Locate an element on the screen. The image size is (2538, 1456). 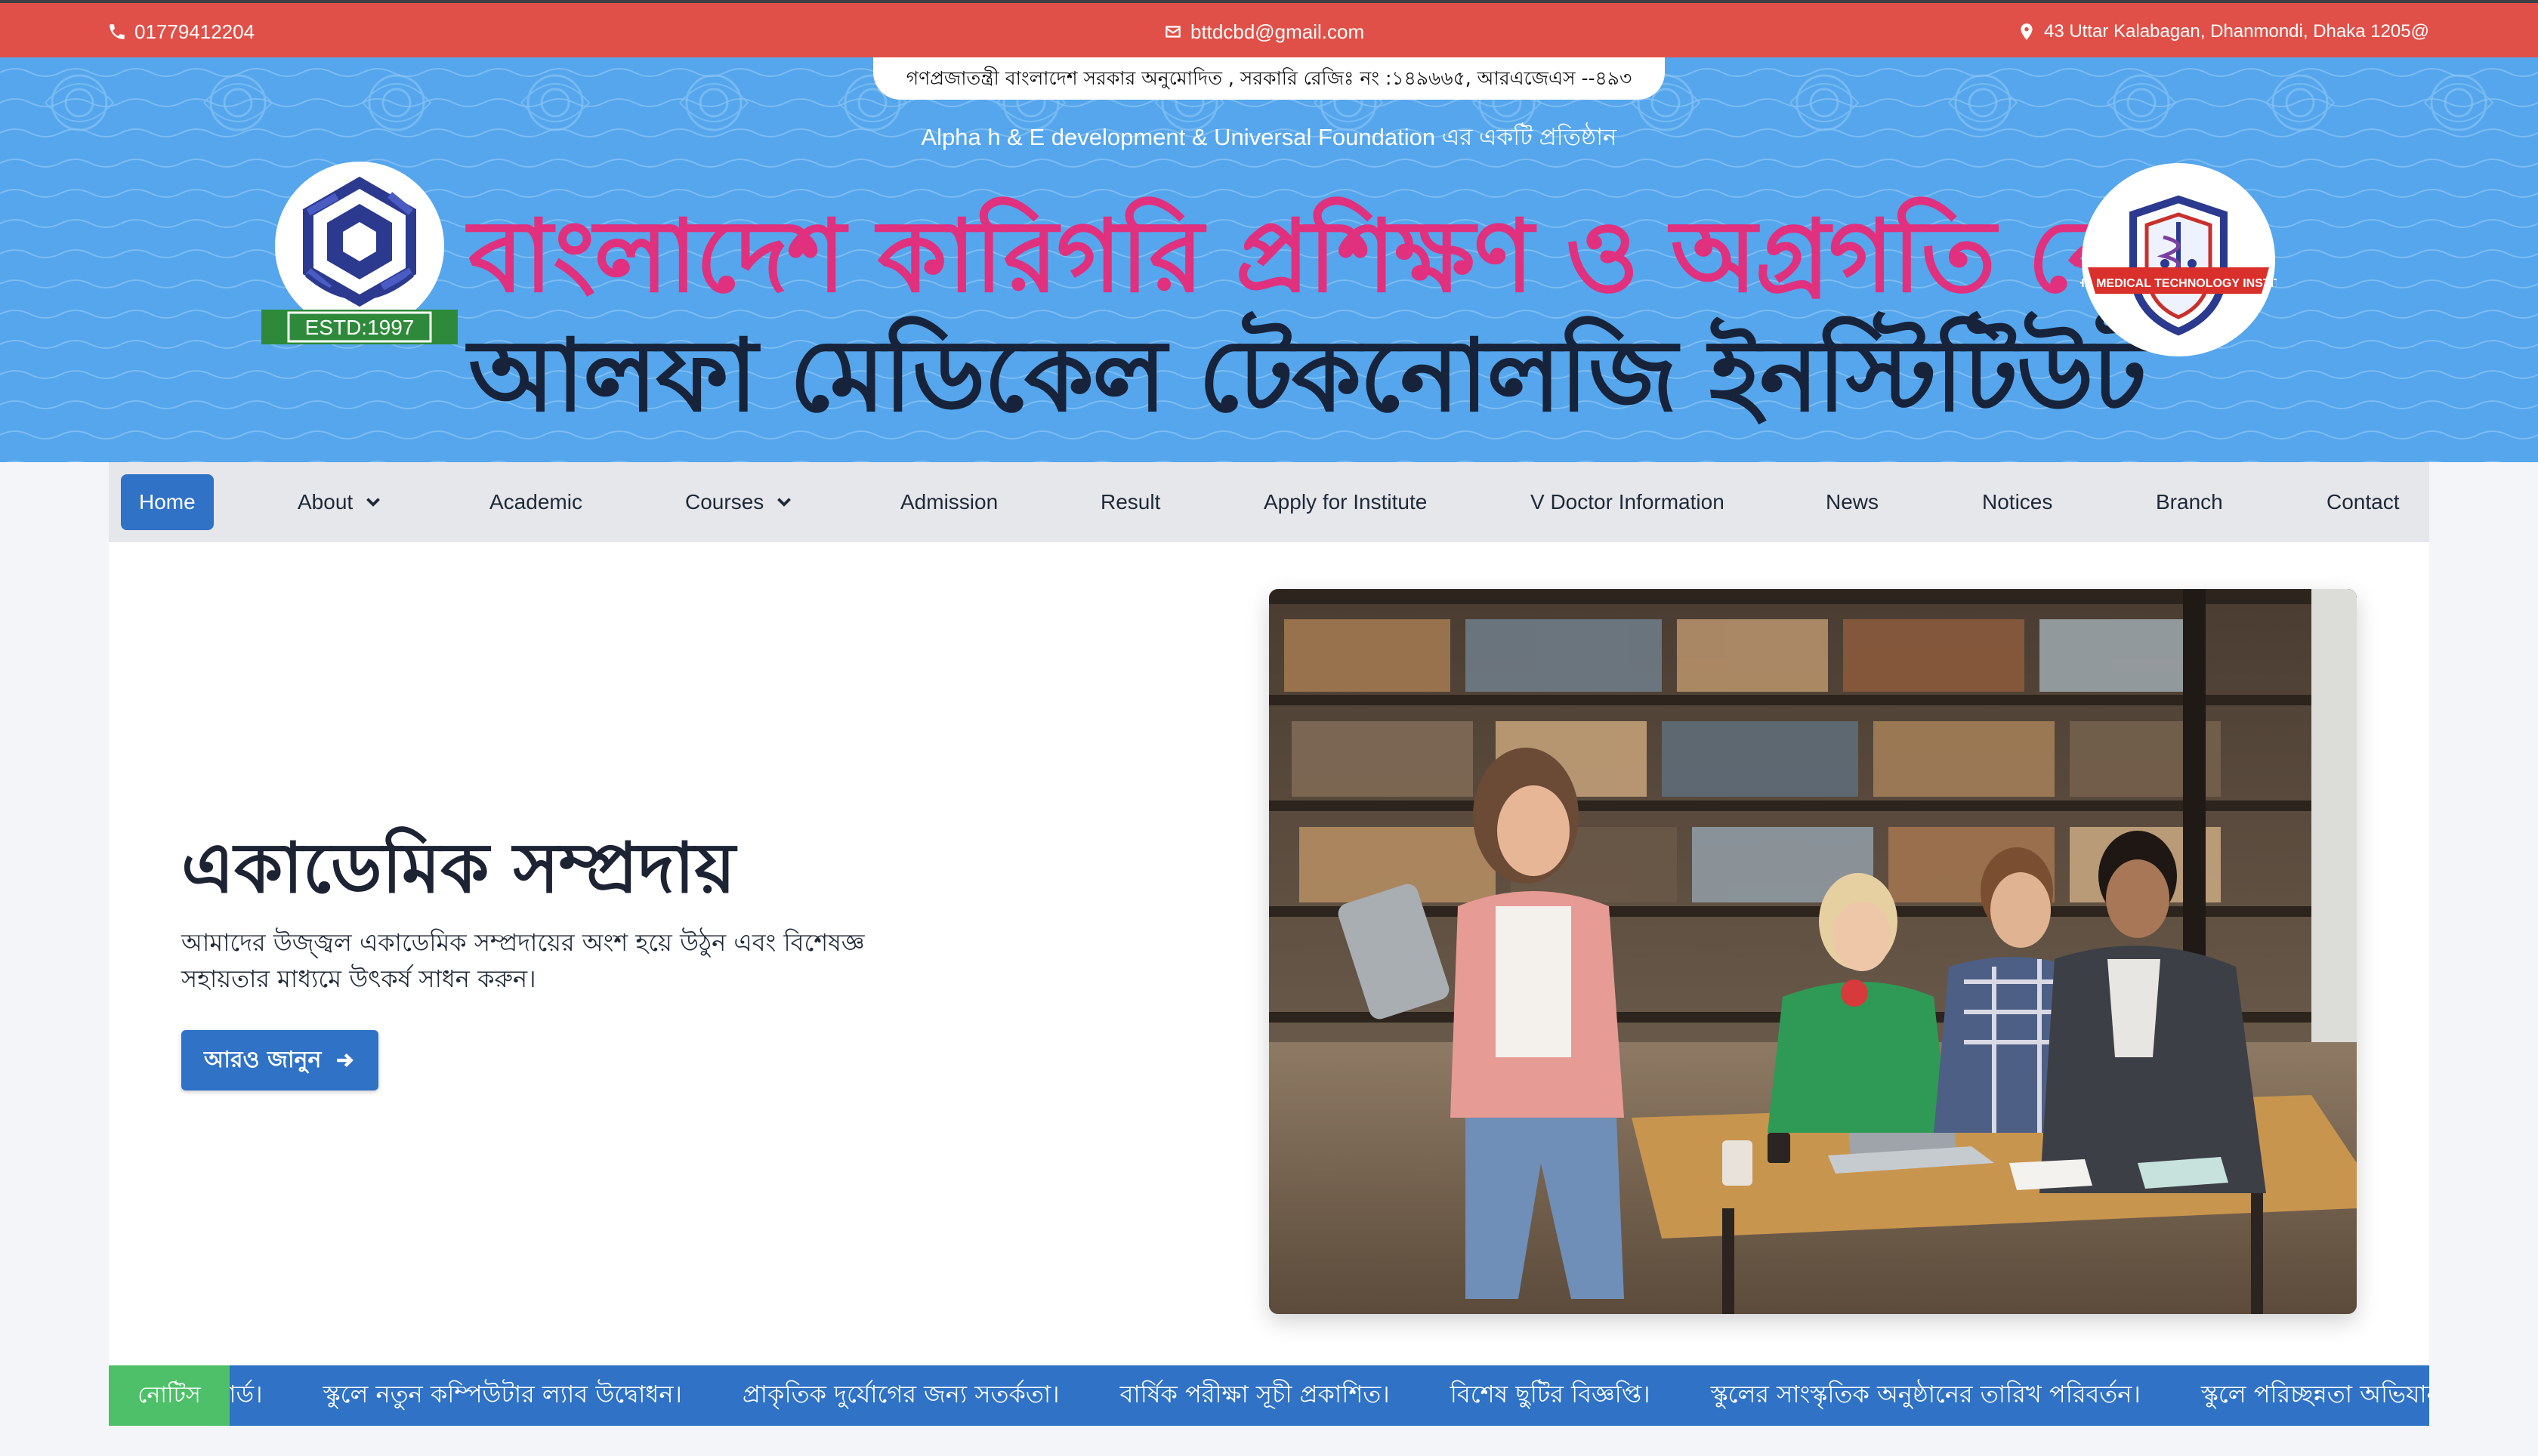
nav-contact: Contact is located at coordinates (2363, 502).